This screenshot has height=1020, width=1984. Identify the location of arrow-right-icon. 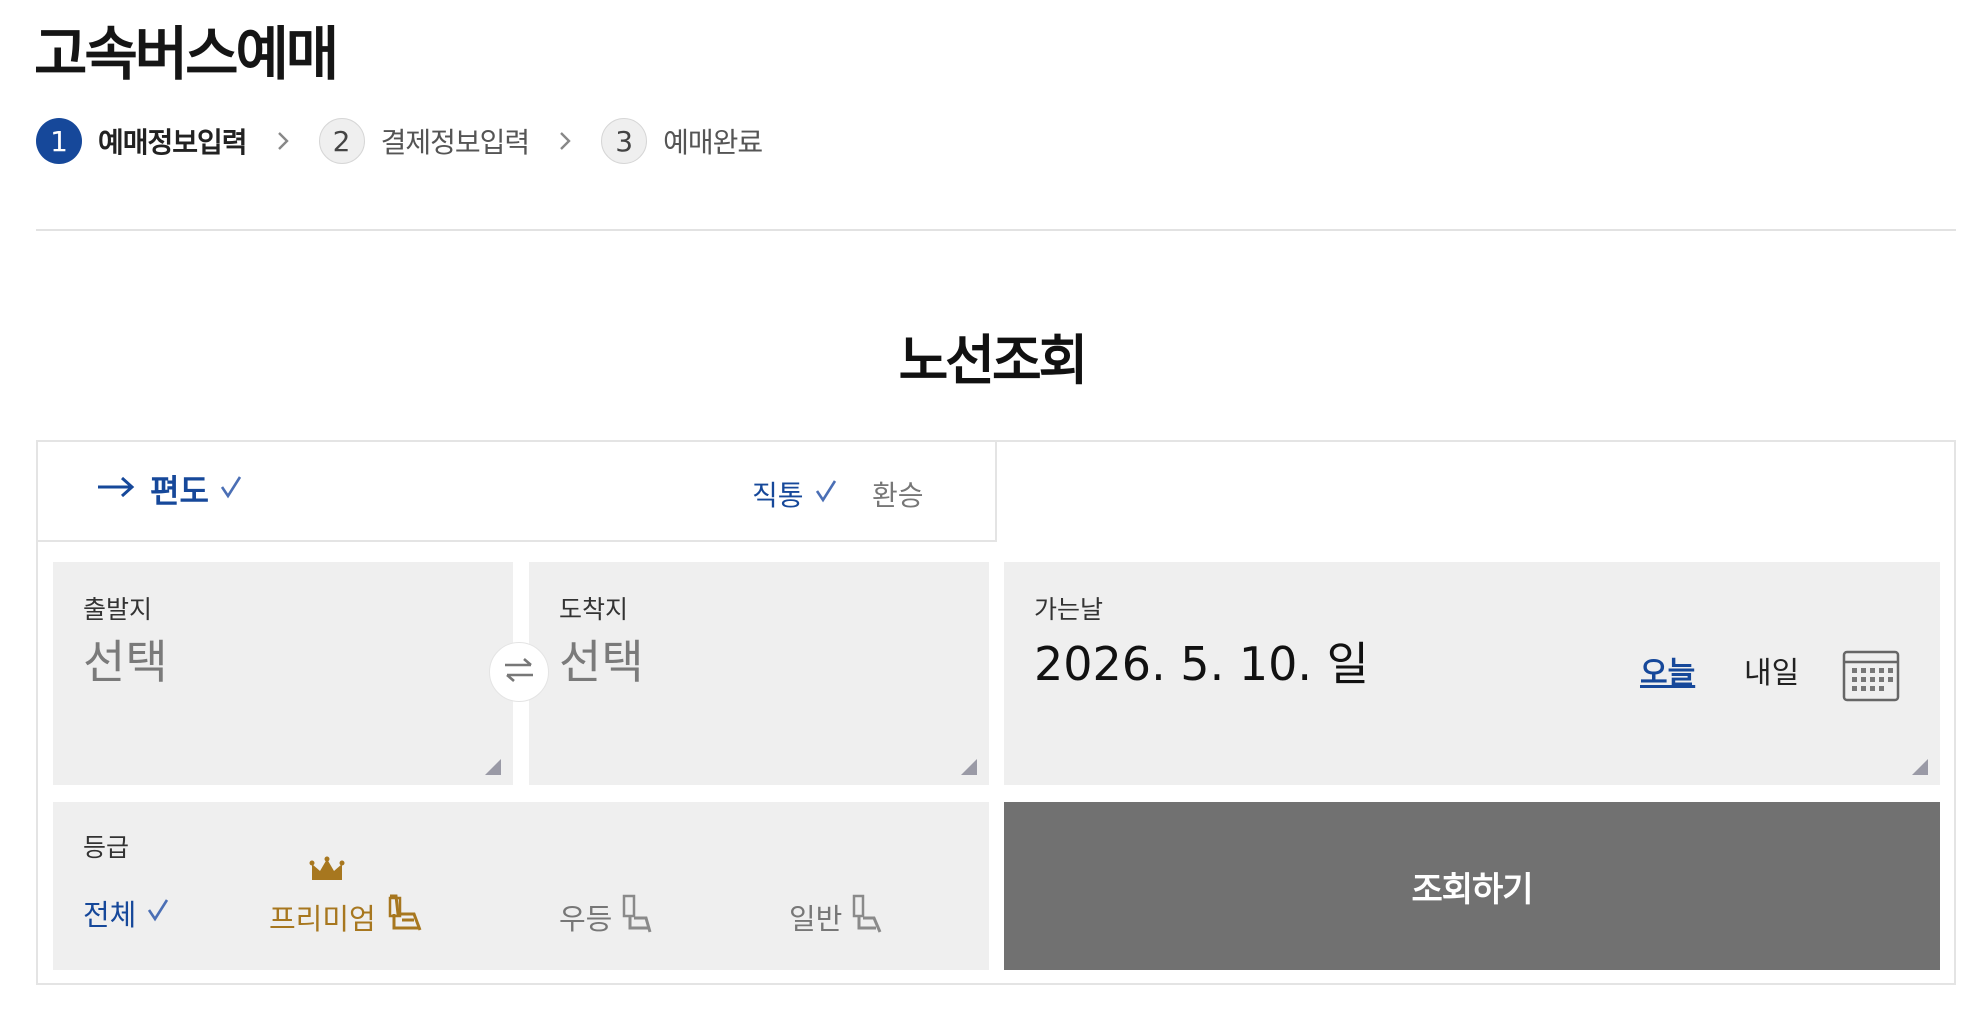
(116, 489).